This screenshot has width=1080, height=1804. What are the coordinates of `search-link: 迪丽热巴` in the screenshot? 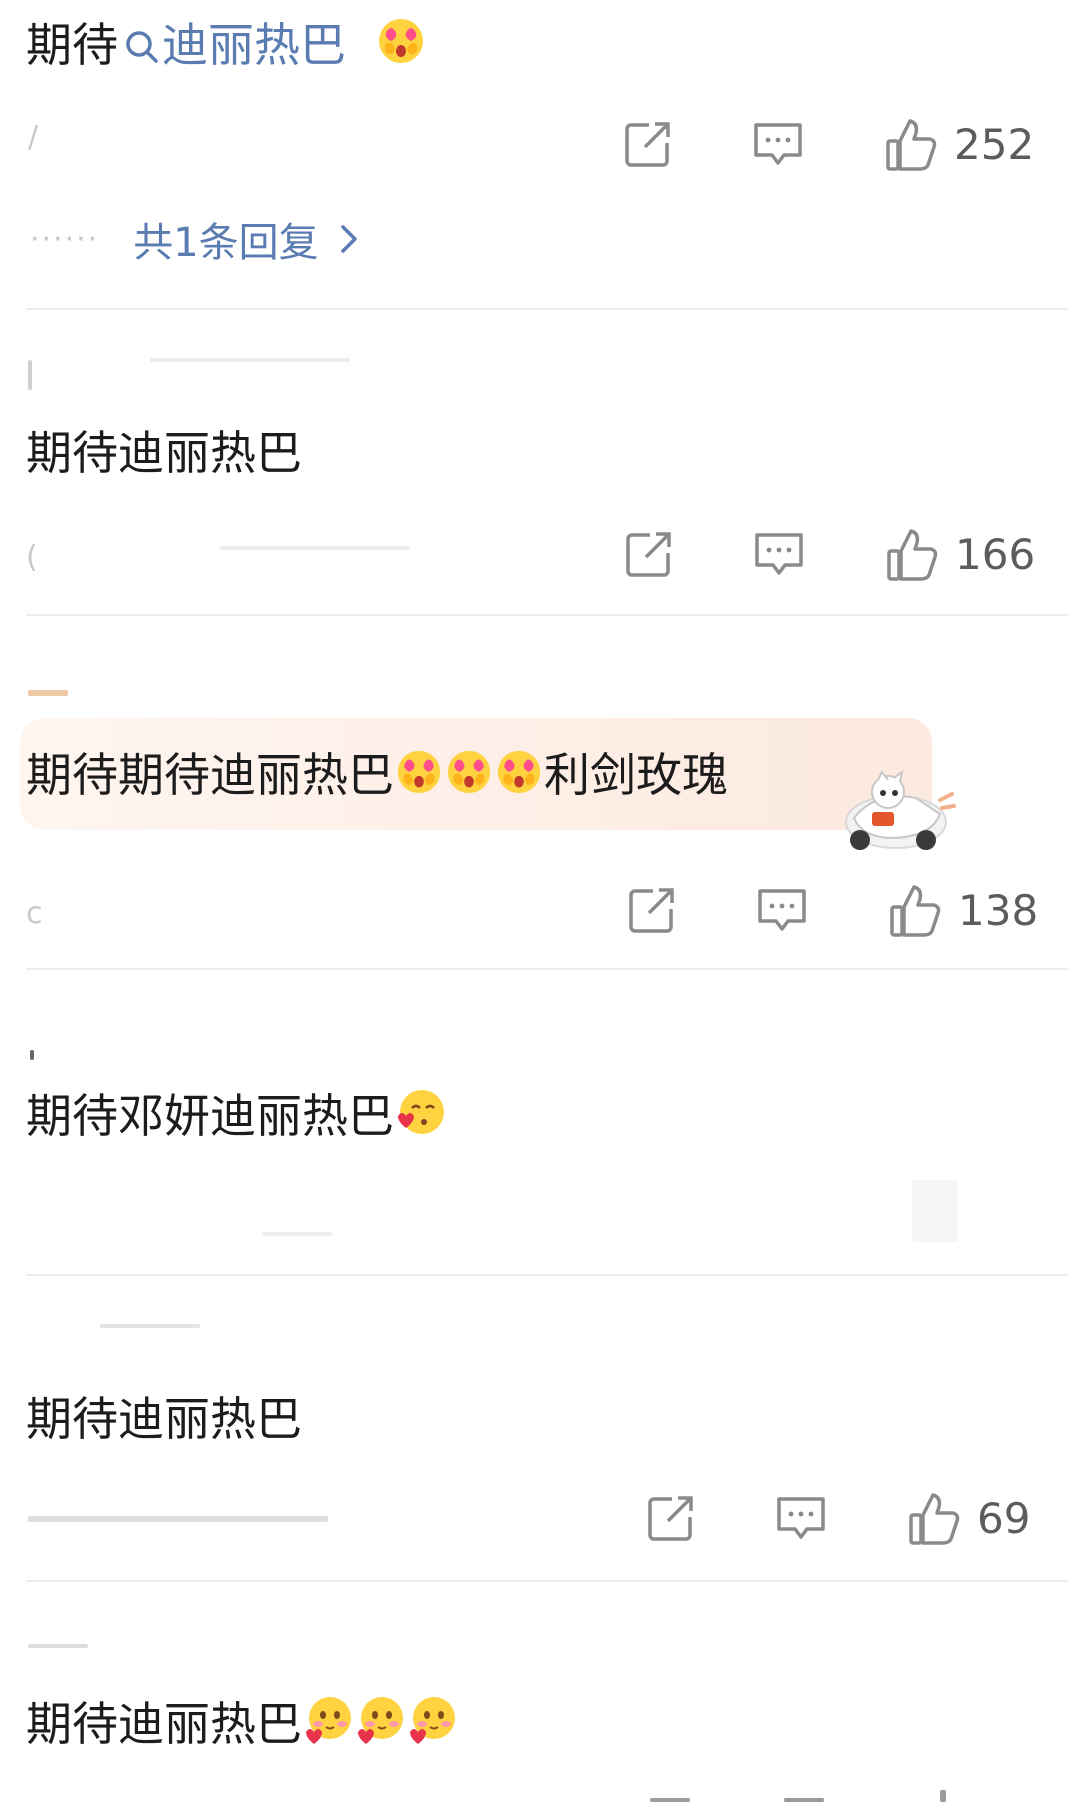 It's located at (232, 45).